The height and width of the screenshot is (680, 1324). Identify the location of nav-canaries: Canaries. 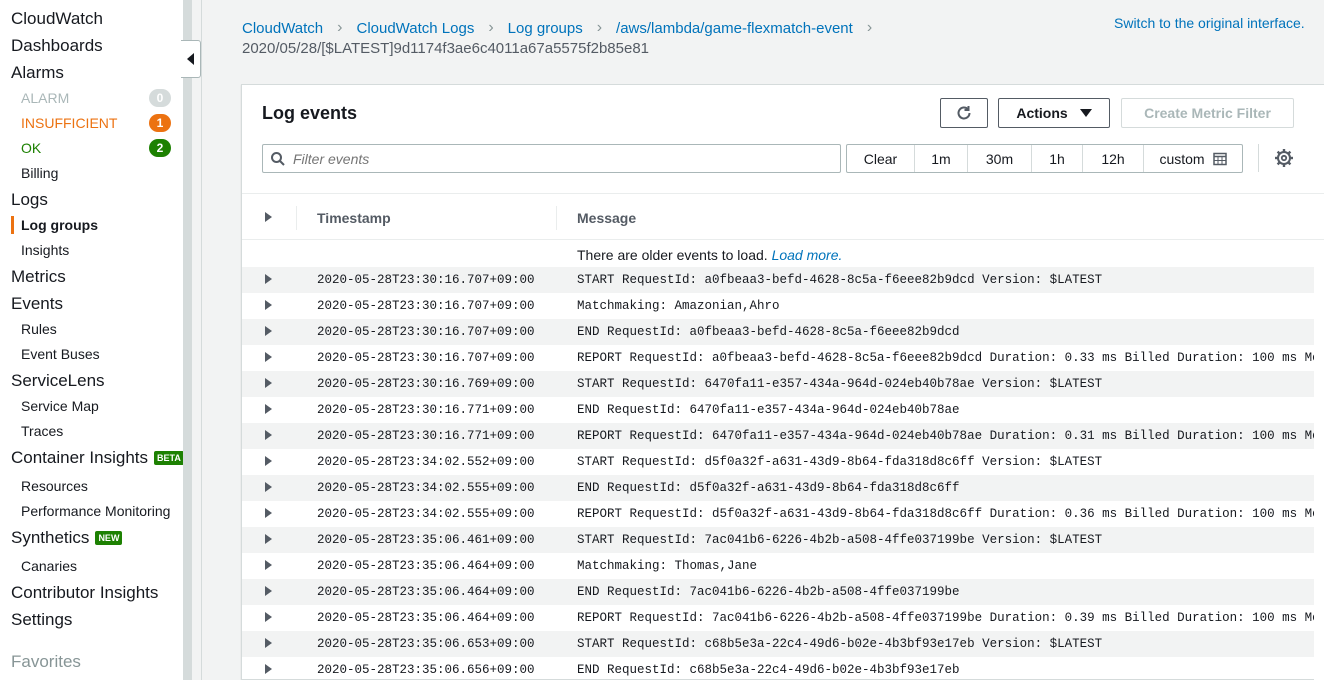
(49, 566).